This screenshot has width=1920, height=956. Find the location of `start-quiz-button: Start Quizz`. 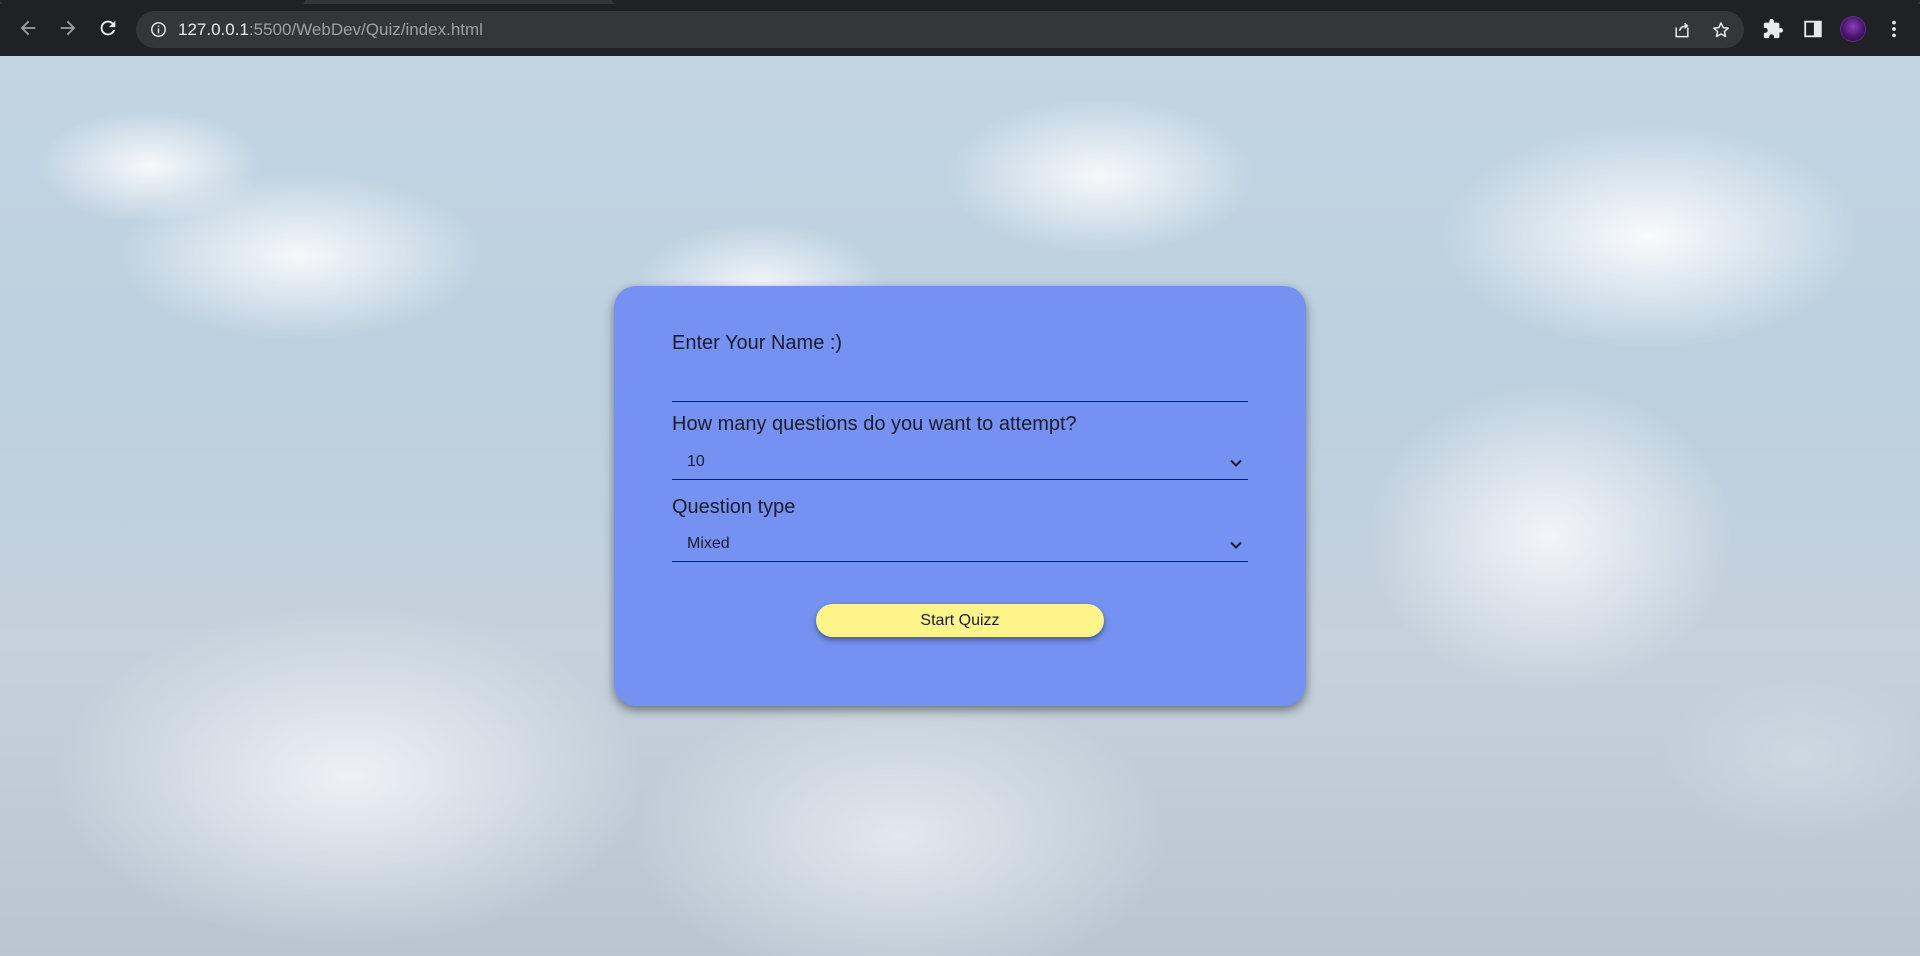

start-quiz-button: Start Quizz is located at coordinates (960, 620).